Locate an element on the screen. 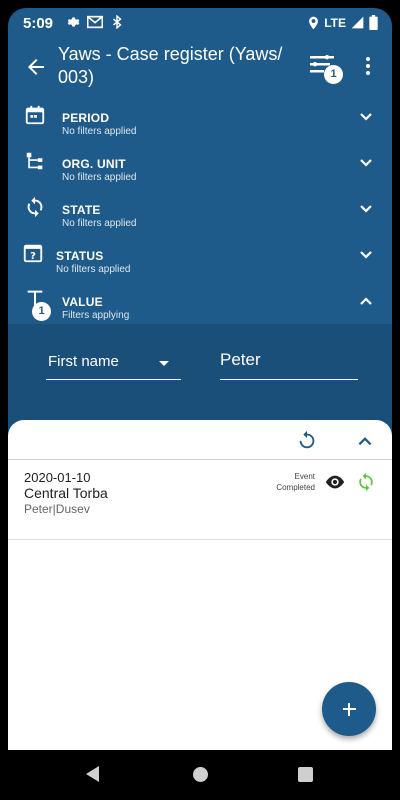  filter-row-value: VALUE Filters applying is located at coordinates (200, 305).